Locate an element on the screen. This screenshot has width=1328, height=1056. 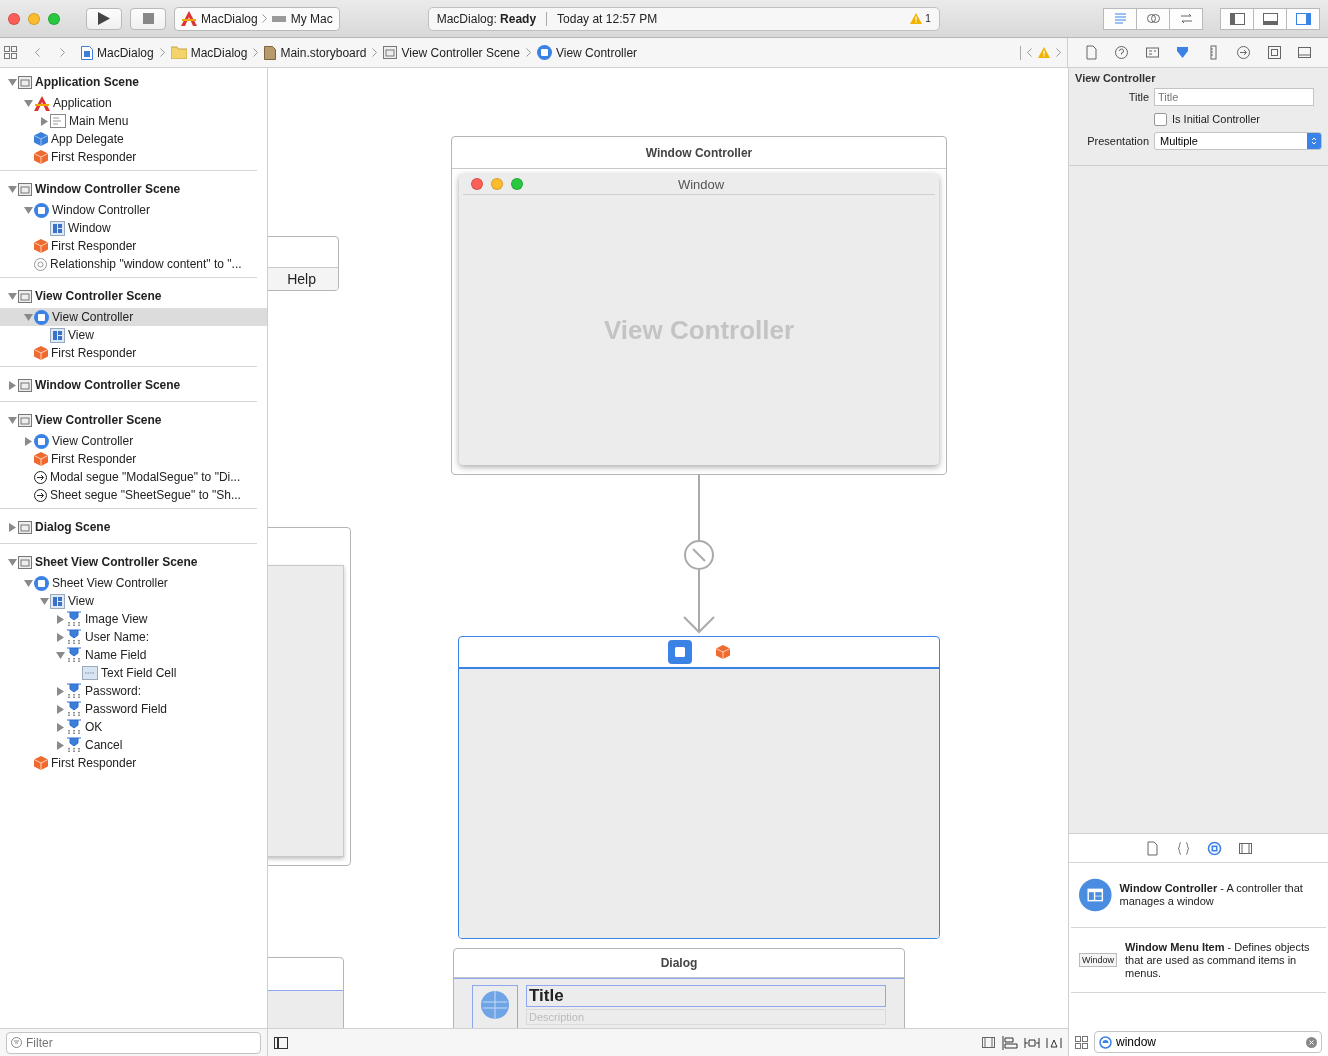
library-search-input: window is located at coordinates (1209, 1042).